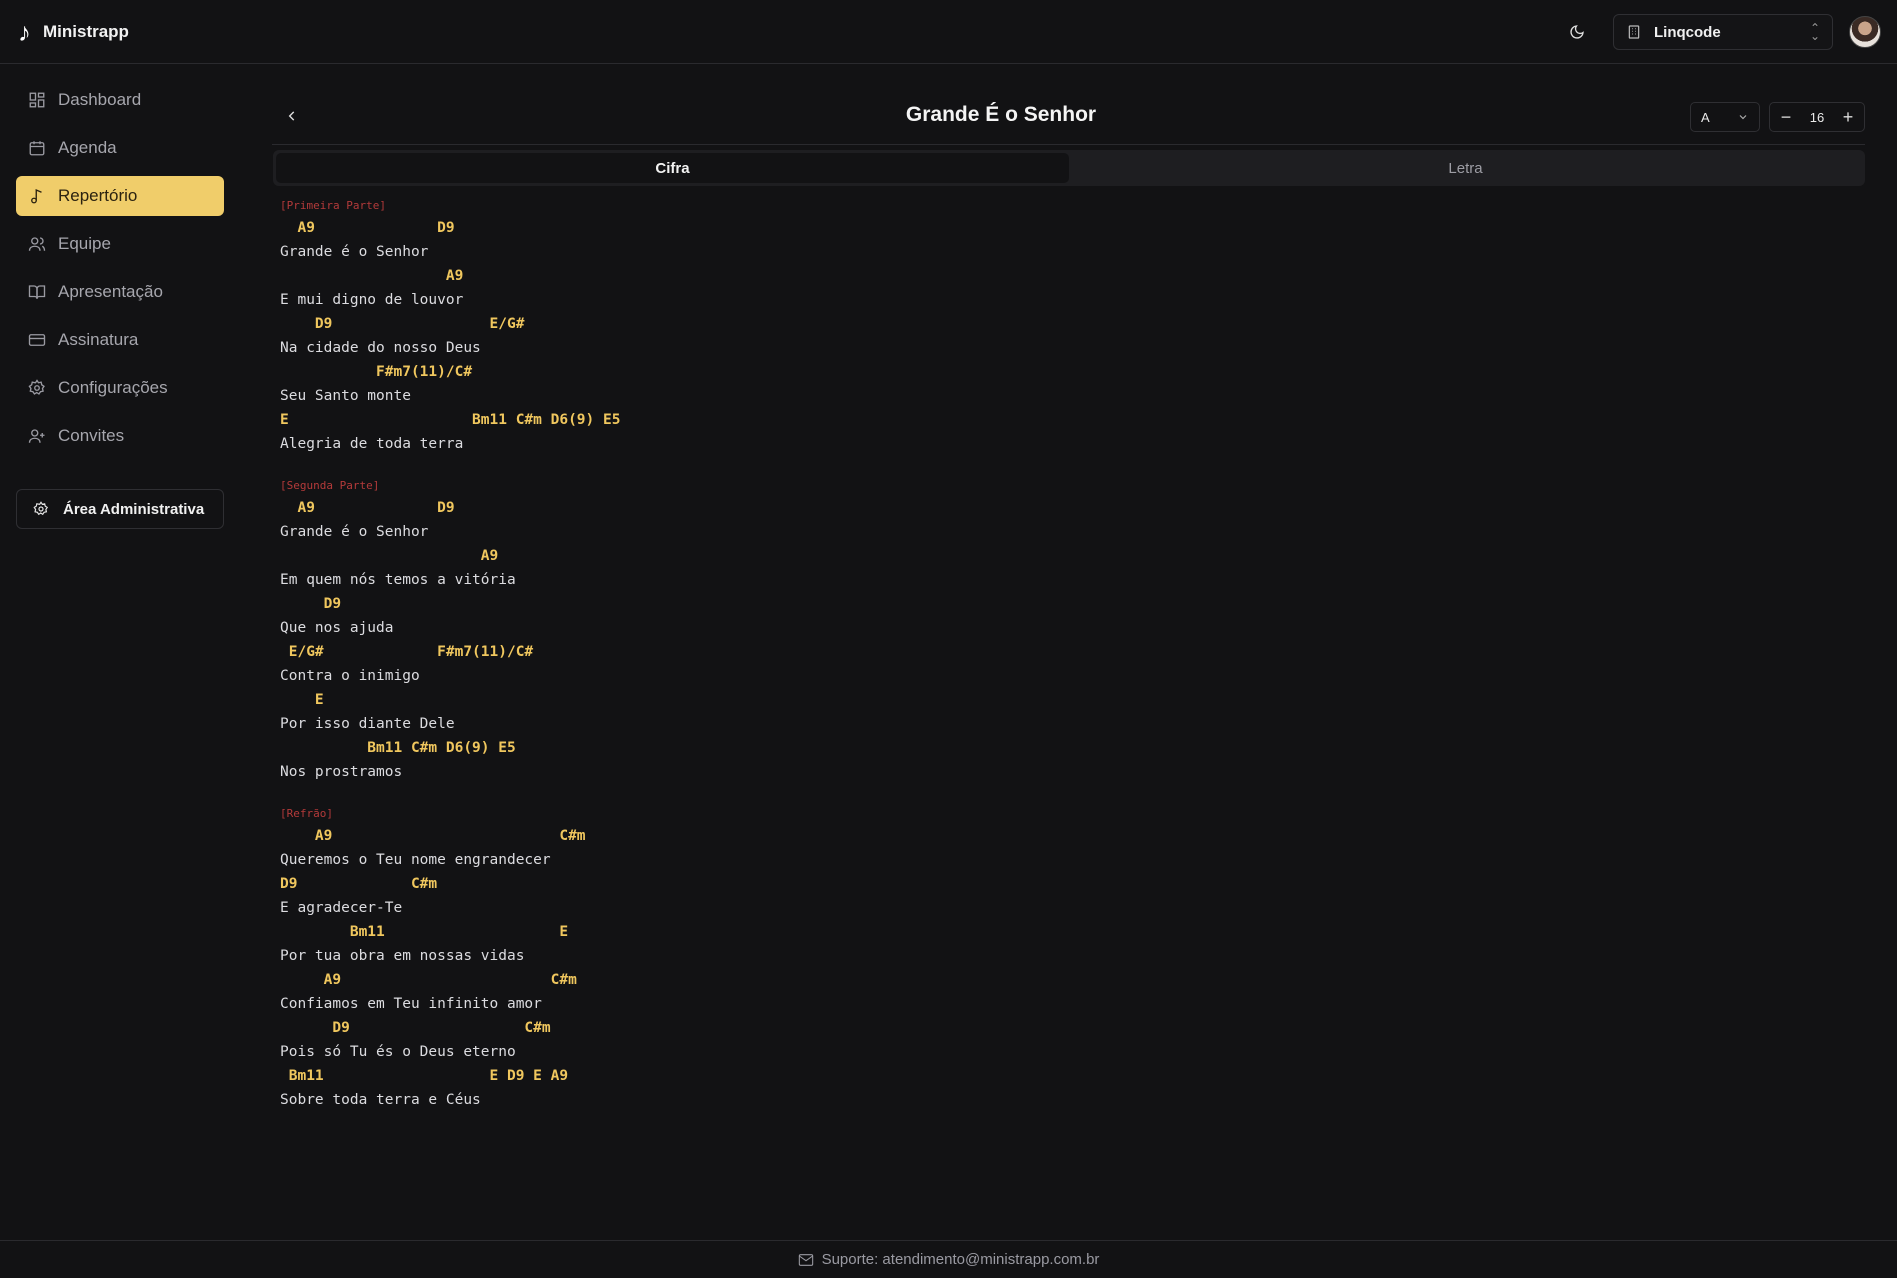 The image size is (1897, 1278). I want to click on chord-line: E/G# F#m7(11)/C#, so click(407, 652).